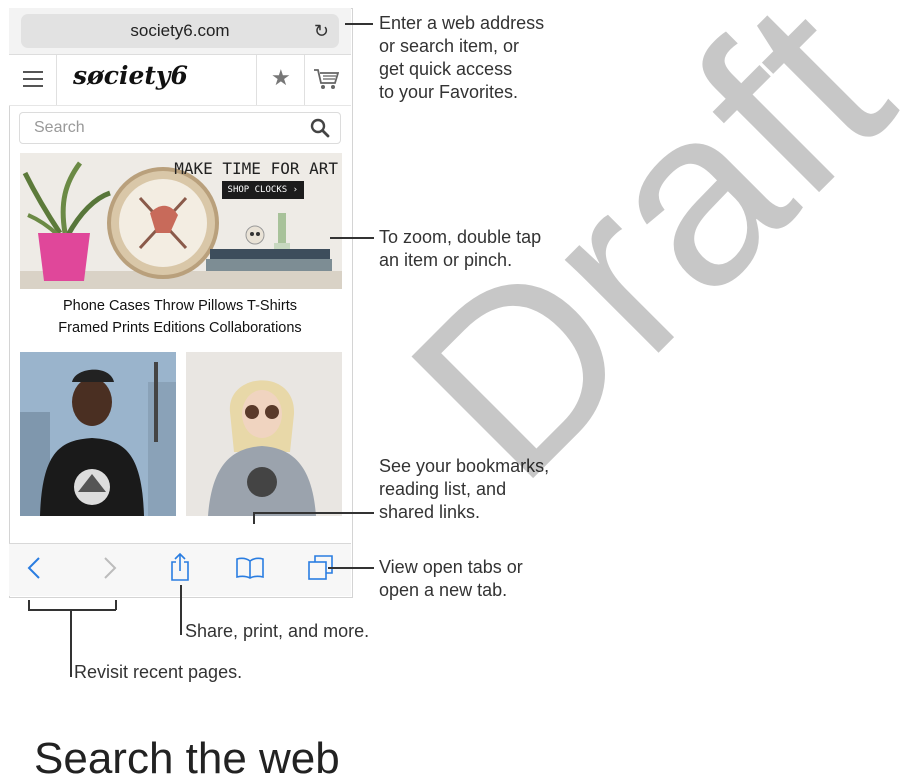 The image size is (911, 784). What do you see at coordinates (98, 434) in the screenshot?
I see `product-photo-man` at bounding box center [98, 434].